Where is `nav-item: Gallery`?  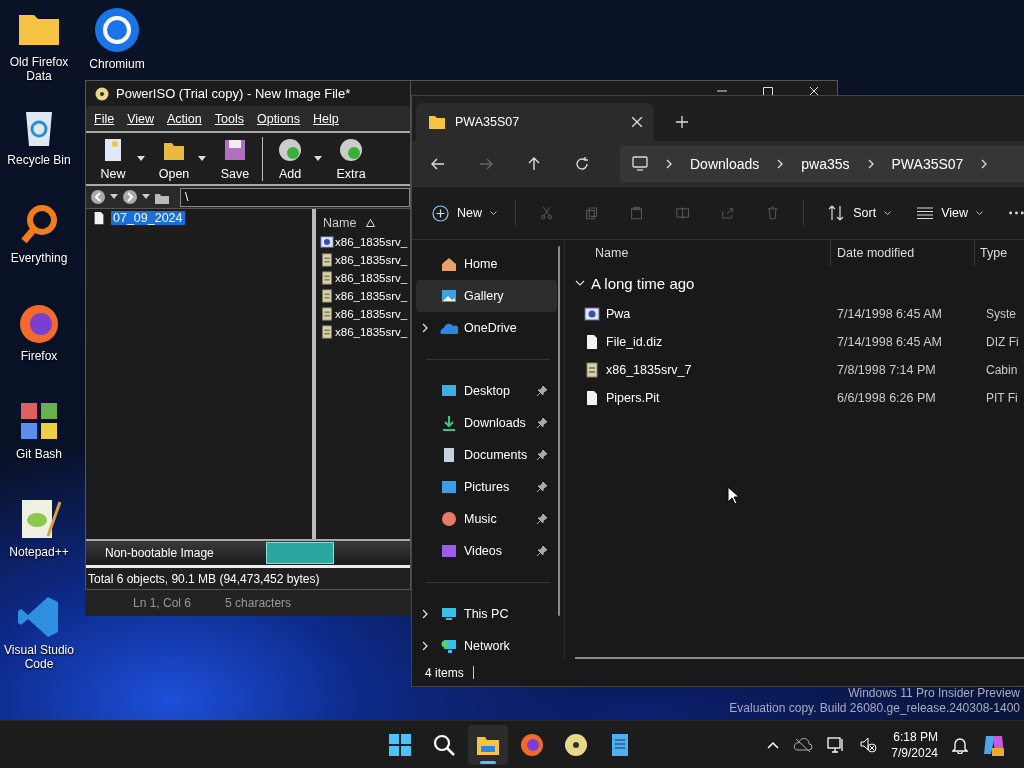 nav-item: Gallery is located at coordinates (486, 296).